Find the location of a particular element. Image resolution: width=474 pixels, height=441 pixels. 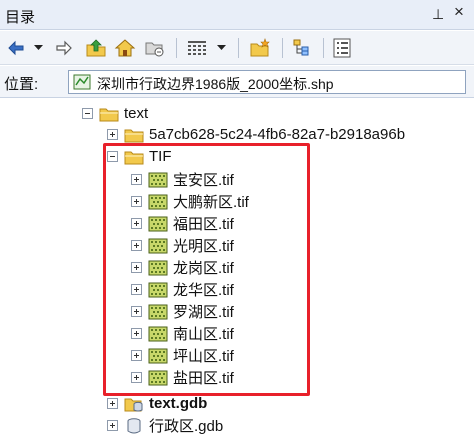

tree-item-gdb: 行政区.gdb is located at coordinates (165, 425).